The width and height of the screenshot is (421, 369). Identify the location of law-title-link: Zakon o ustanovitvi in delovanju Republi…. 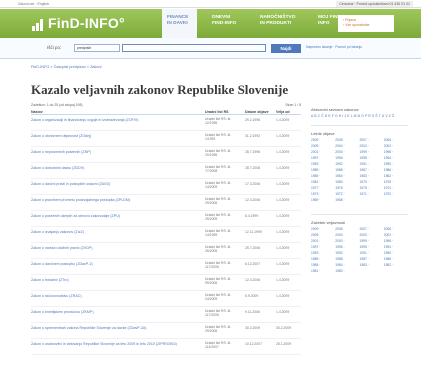
(111, 344).